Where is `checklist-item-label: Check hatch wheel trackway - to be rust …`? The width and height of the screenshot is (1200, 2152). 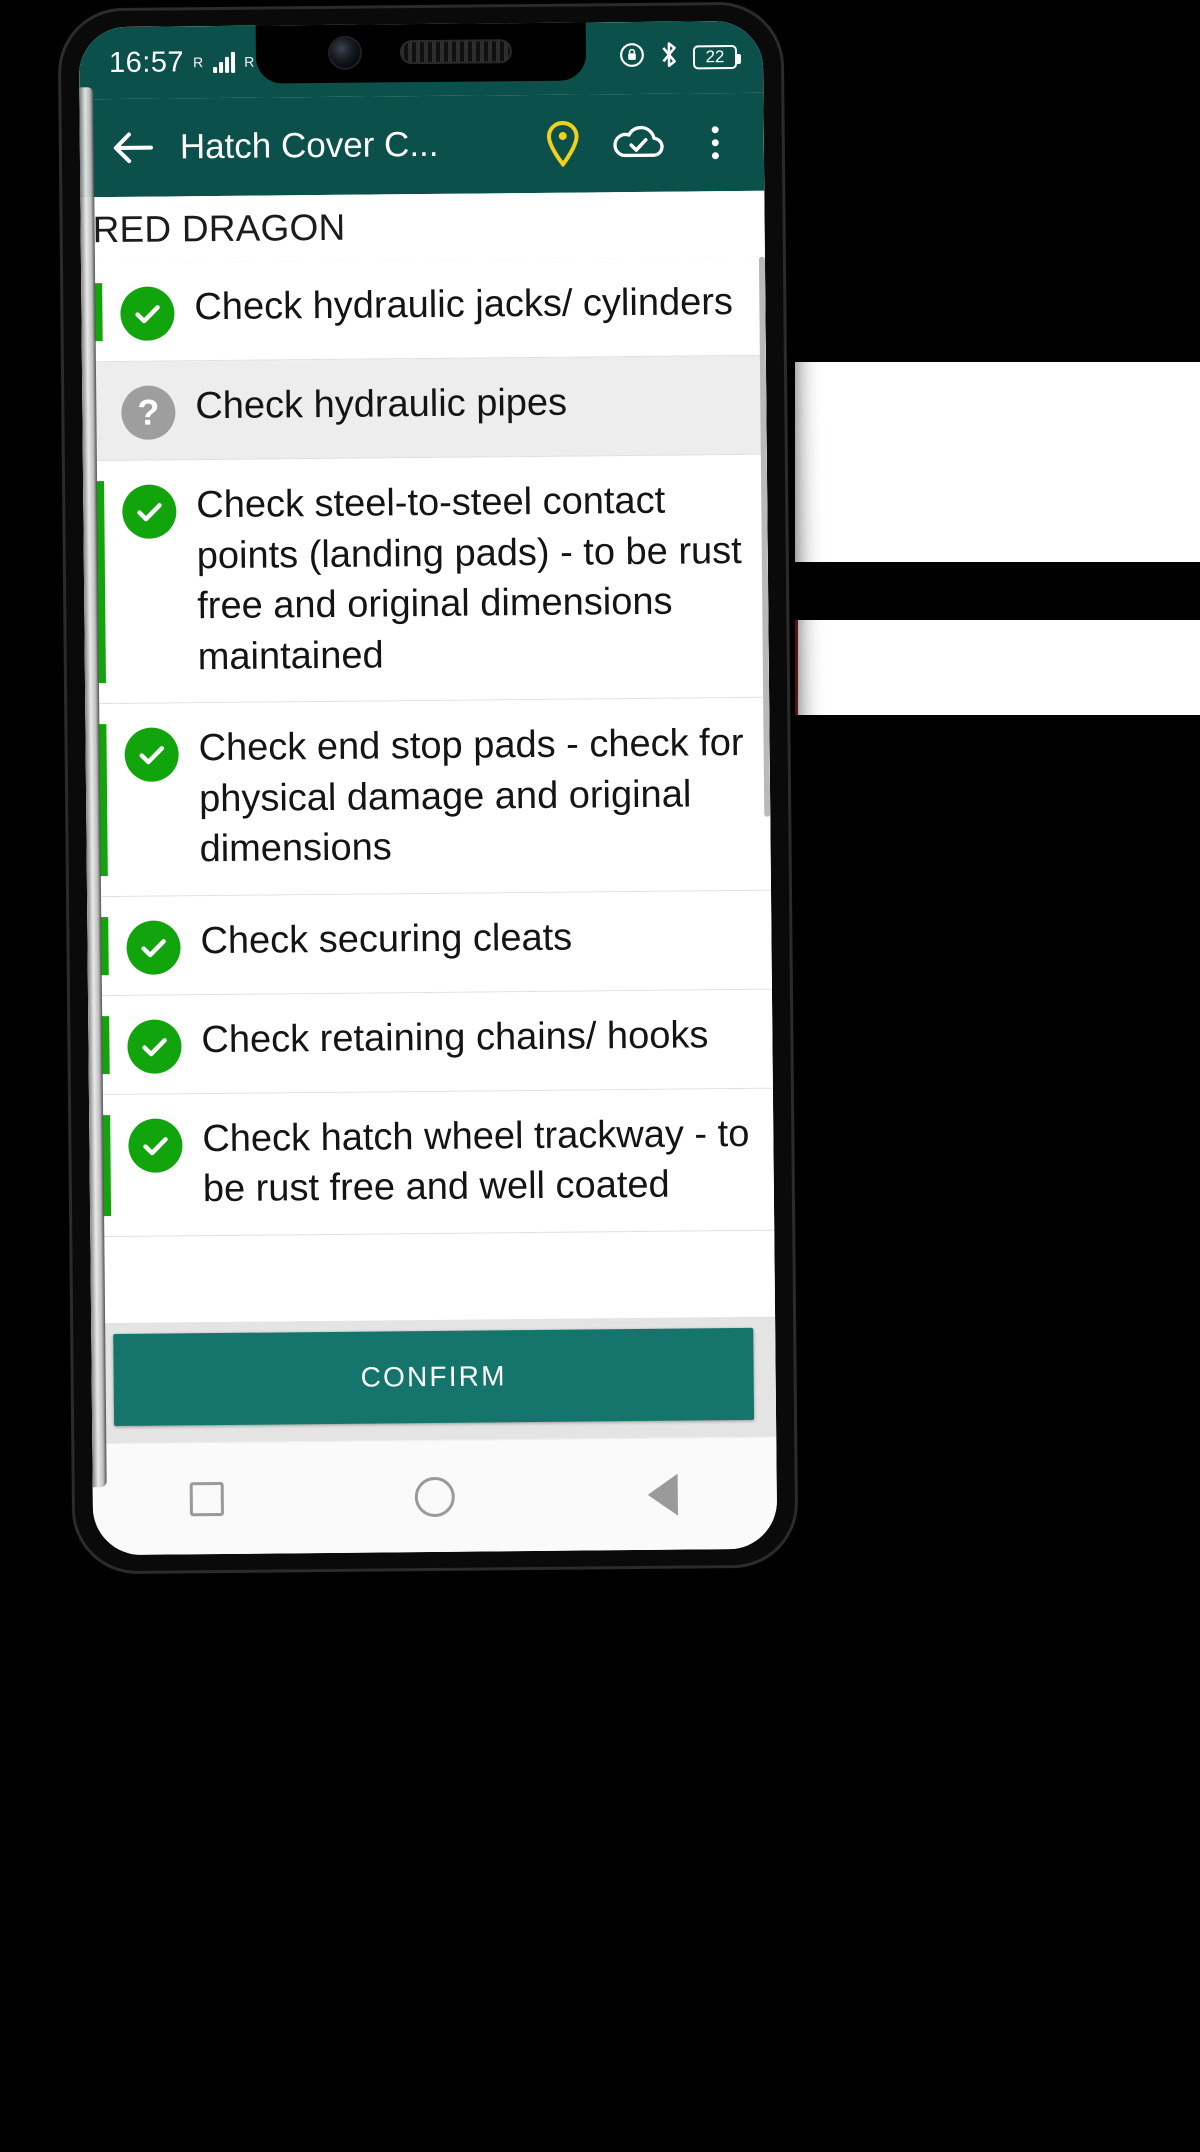
checklist-item-label: Check hatch wheel trackway - to be rust … is located at coordinates (476, 1161).